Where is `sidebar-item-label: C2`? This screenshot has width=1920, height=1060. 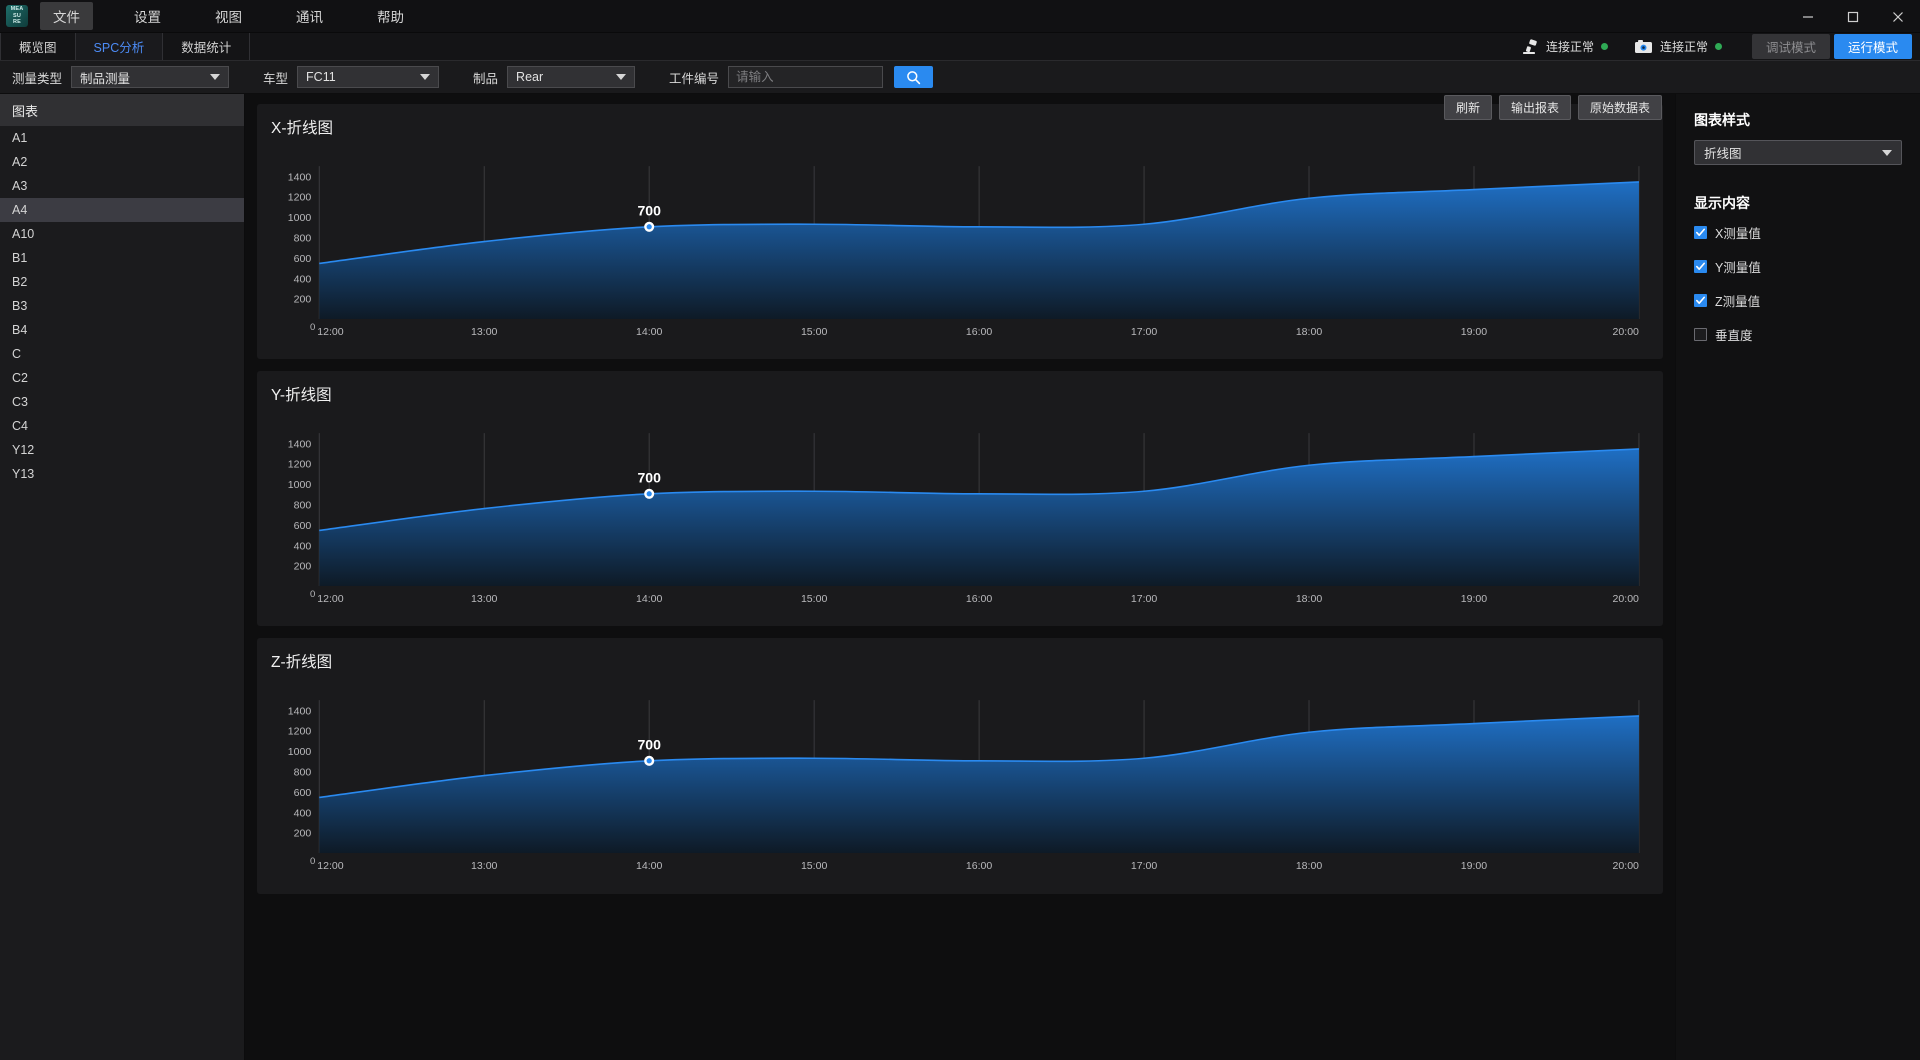
sidebar-item-label: C2 is located at coordinates (20, 378).